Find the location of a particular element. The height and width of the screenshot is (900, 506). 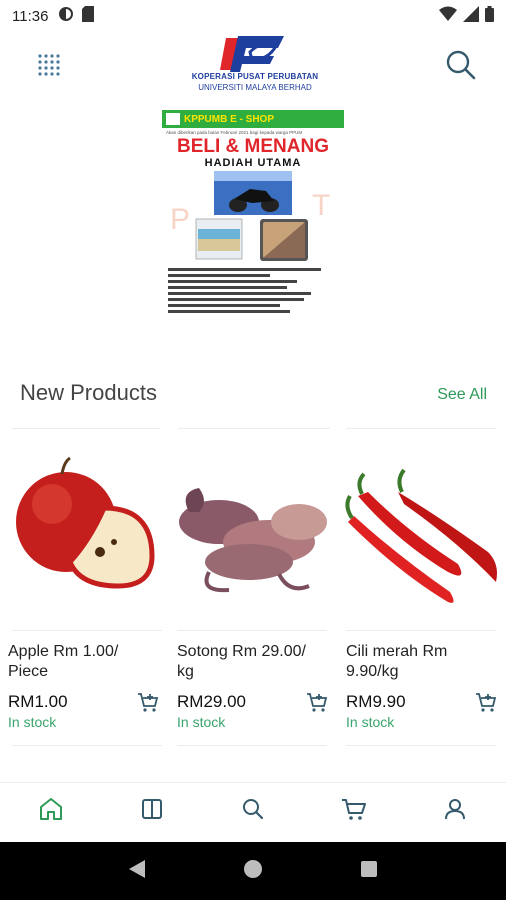

logo-line-1: KOPERASI PUSAT PERUBATAN is located at coordinates (255, 76).